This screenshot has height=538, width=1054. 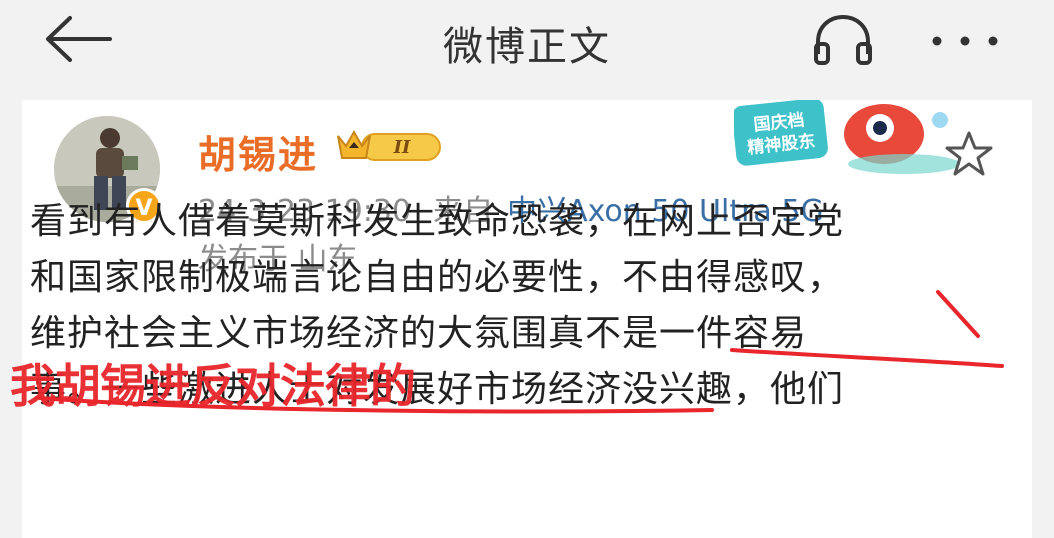 I want to click on headphones-icon, so click(x=843, y=40).